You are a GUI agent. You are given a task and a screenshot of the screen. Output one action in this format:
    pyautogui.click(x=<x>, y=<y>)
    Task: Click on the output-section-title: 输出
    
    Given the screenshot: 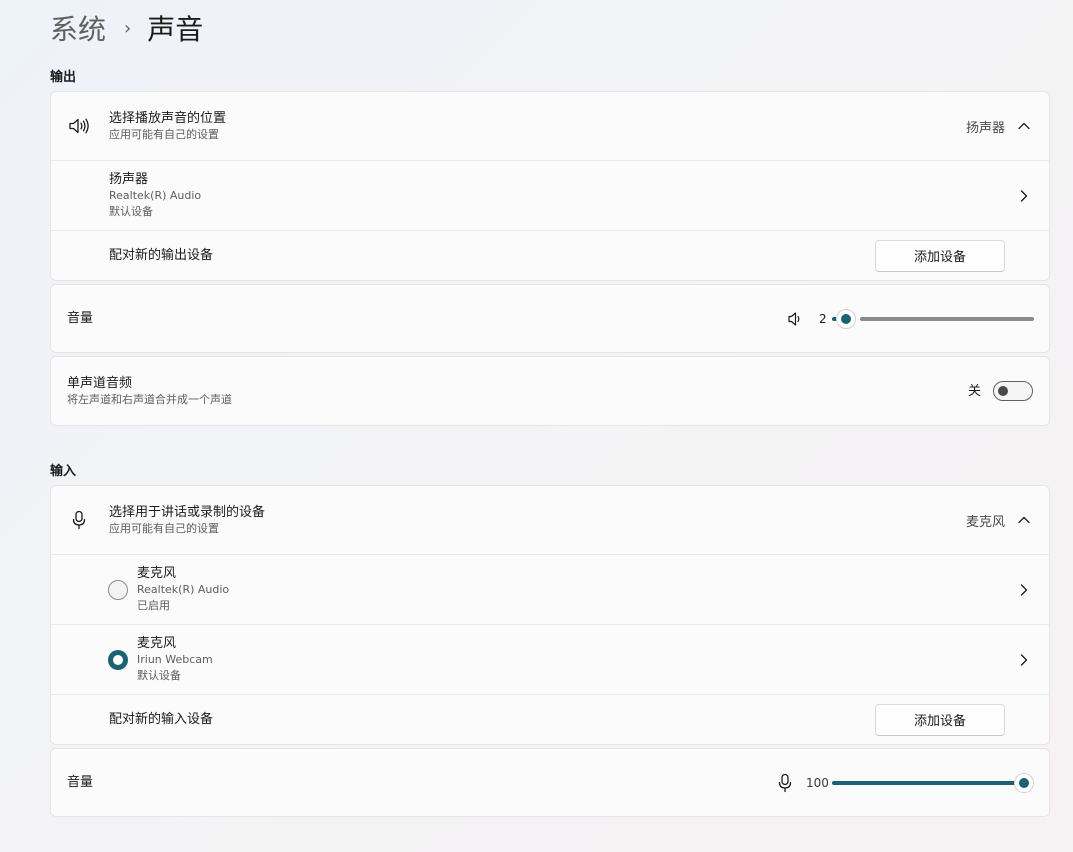 What is the action you would take?
    pyautogui.click(x=63, y=77)
    